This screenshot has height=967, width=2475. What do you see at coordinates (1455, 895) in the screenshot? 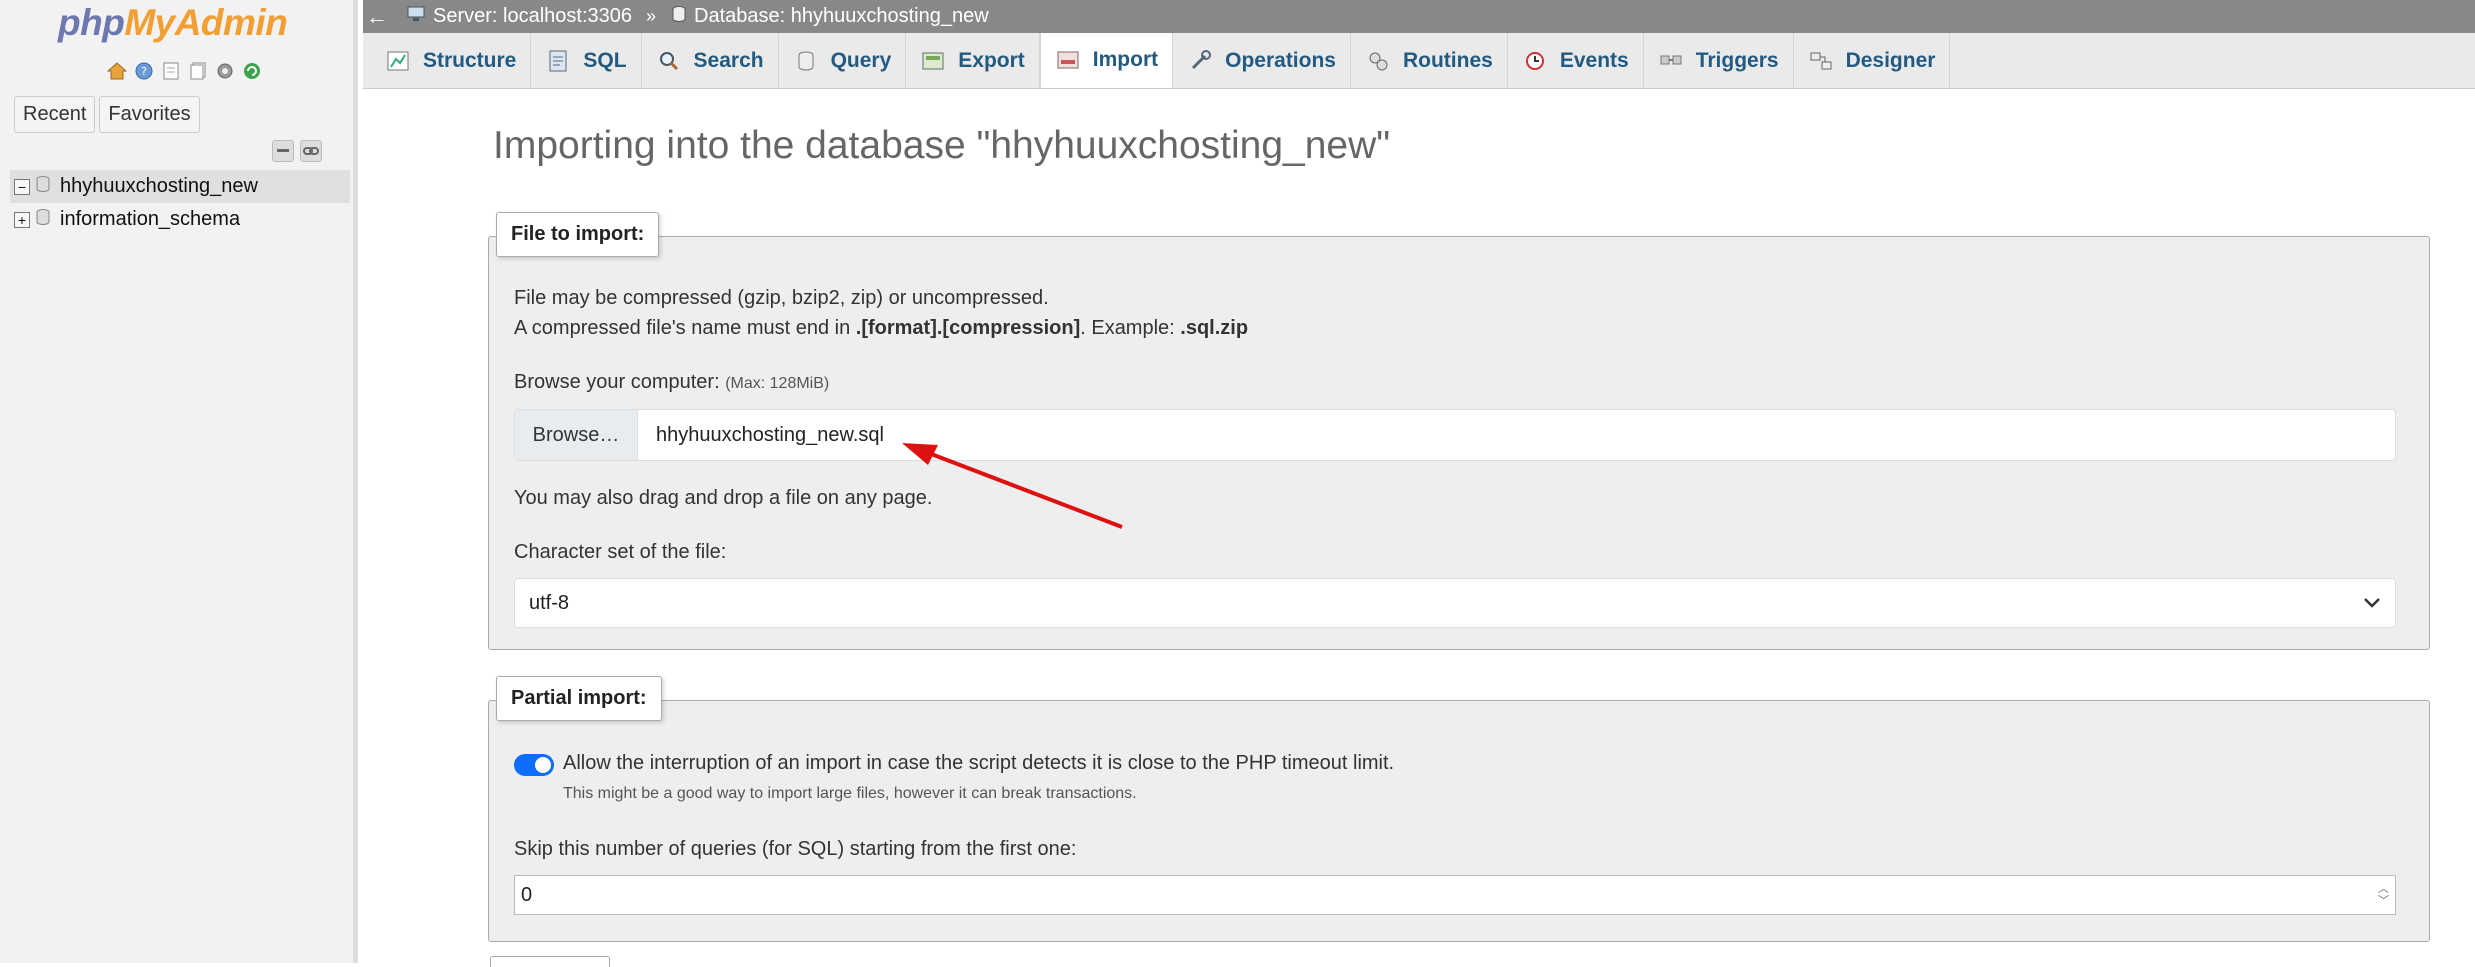
I see `skip-queries-input: 0 ︿ ﹀` at bounding box center [1455, 895].